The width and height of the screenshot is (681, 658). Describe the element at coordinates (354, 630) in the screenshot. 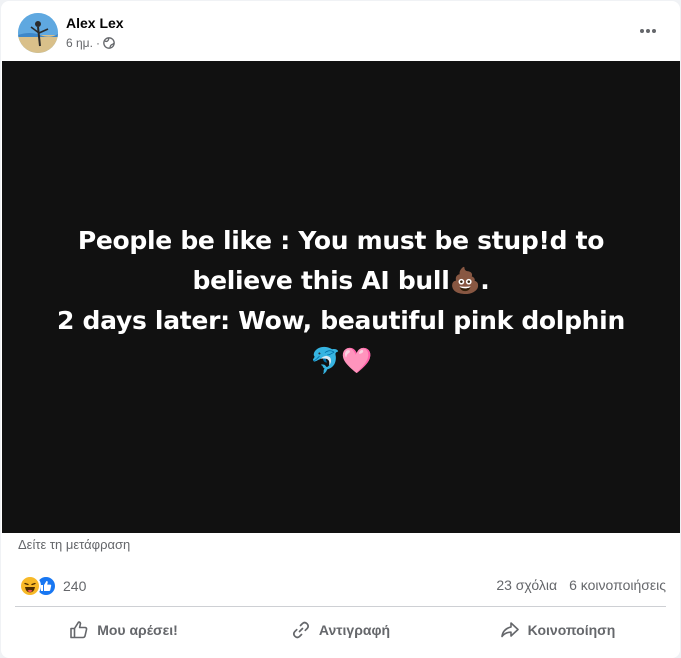

I see `copy-button-label: Αντιγραφή` at that location.